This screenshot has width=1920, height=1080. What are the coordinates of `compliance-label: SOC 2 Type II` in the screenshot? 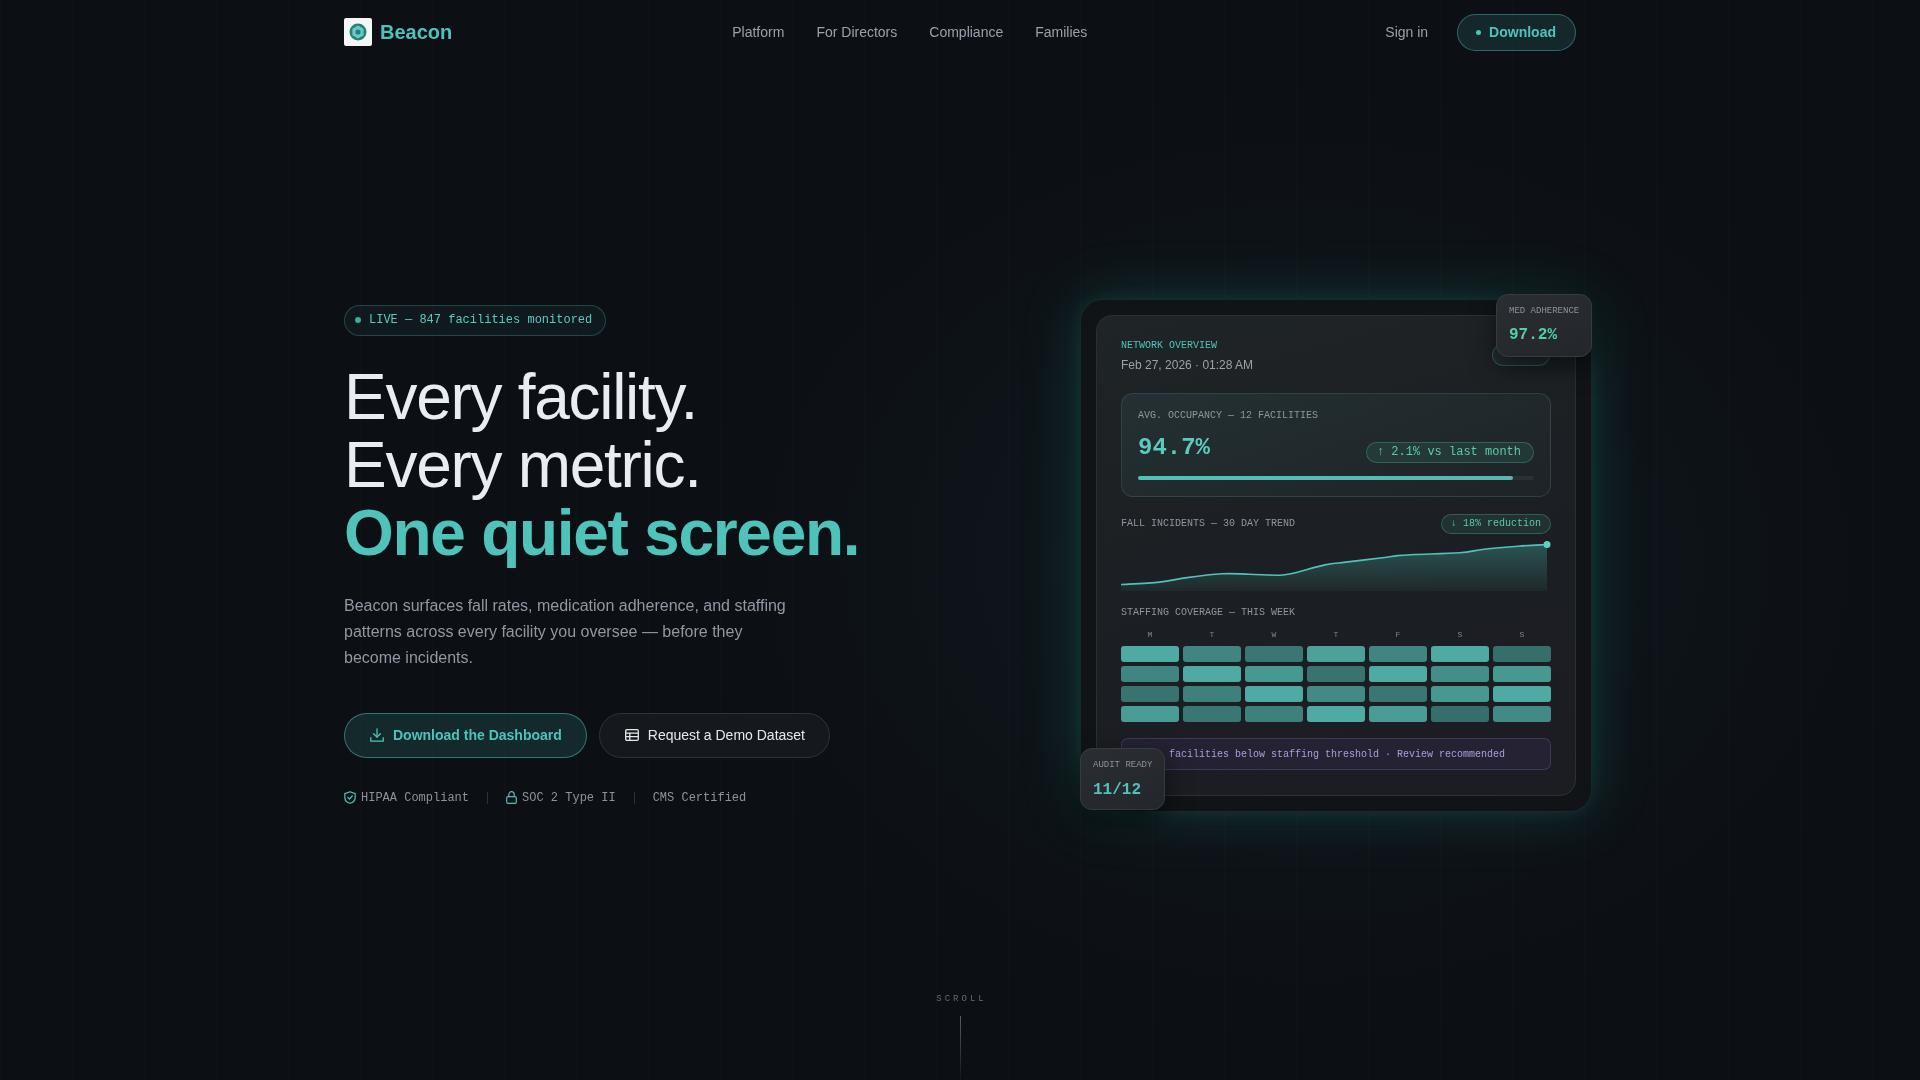 It's located at (569, 797).